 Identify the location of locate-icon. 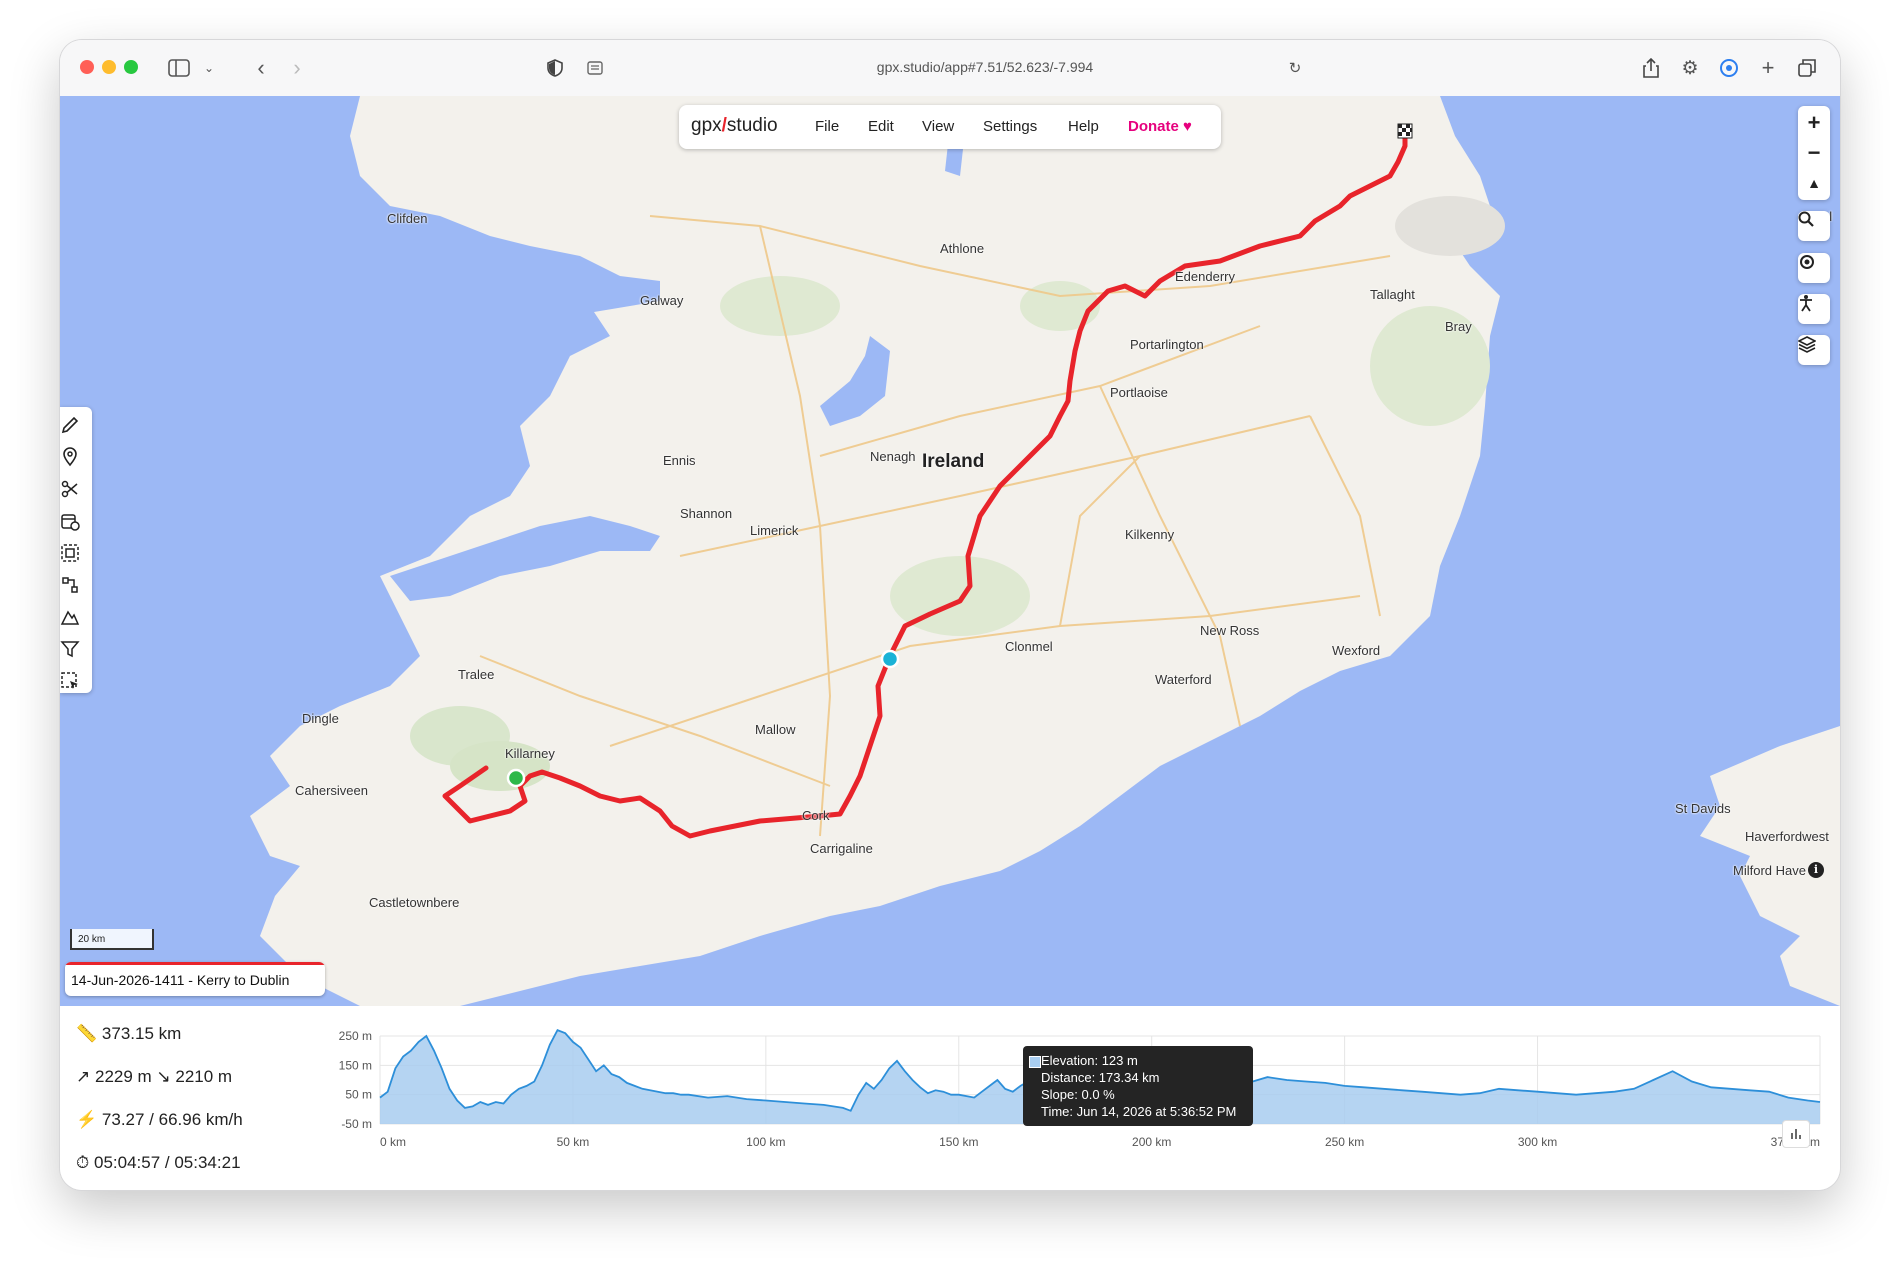
(1814, 268).